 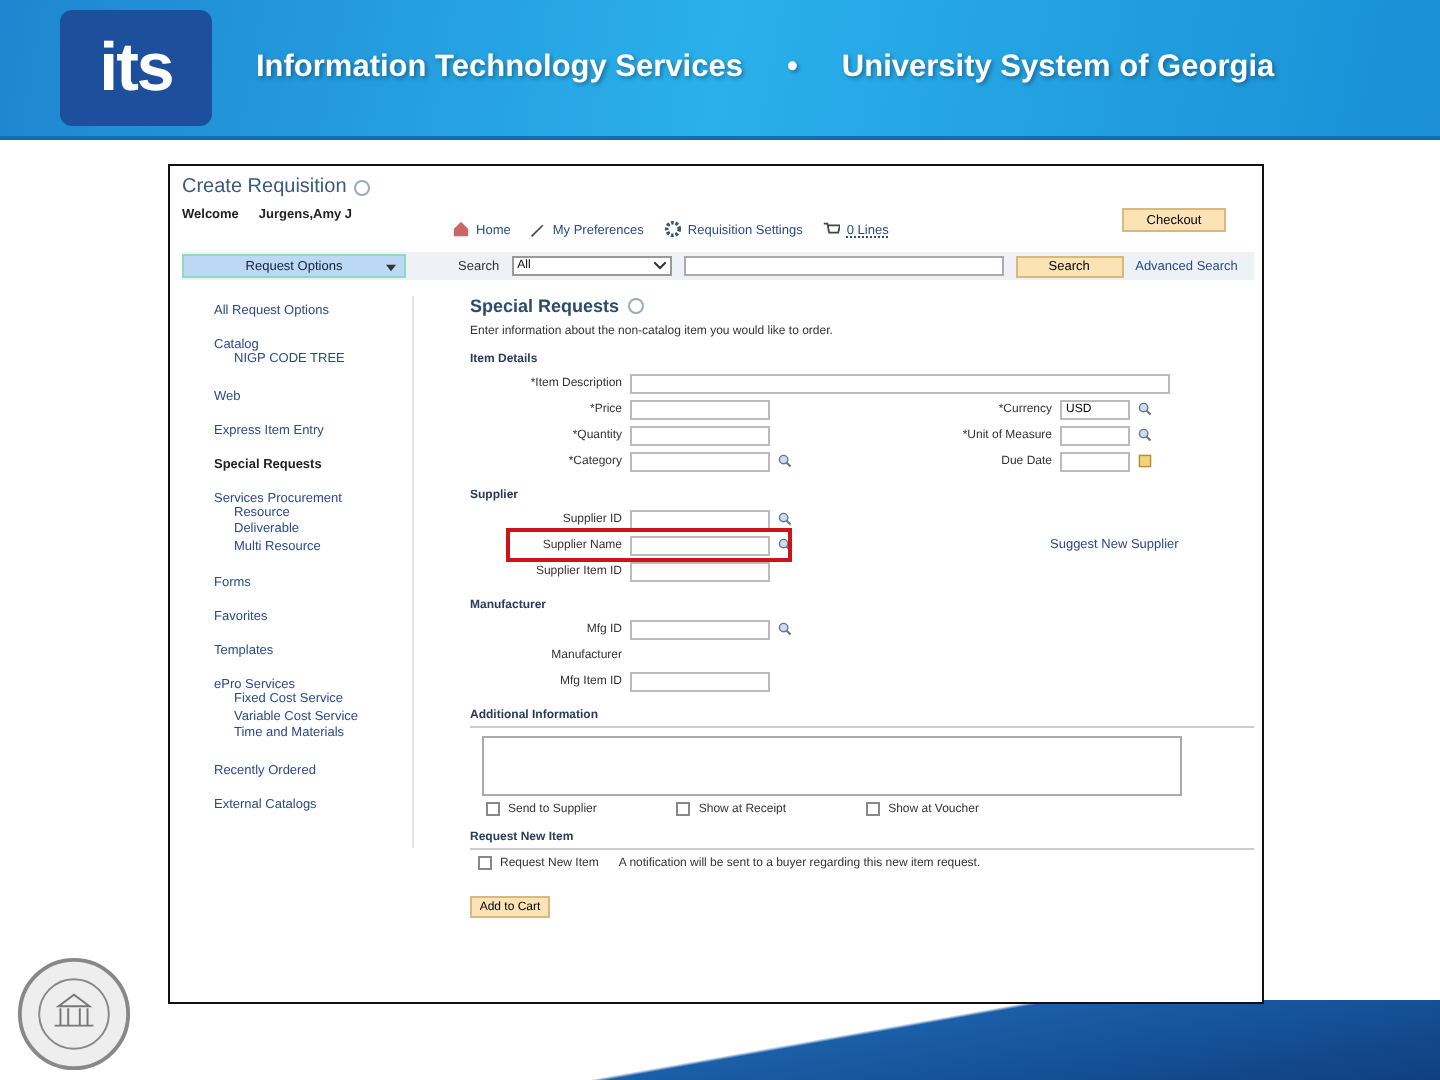 What do you see at coordinates (136, 68) in the screenshot?
I see `logo: its` at bounding box center [136, 68].